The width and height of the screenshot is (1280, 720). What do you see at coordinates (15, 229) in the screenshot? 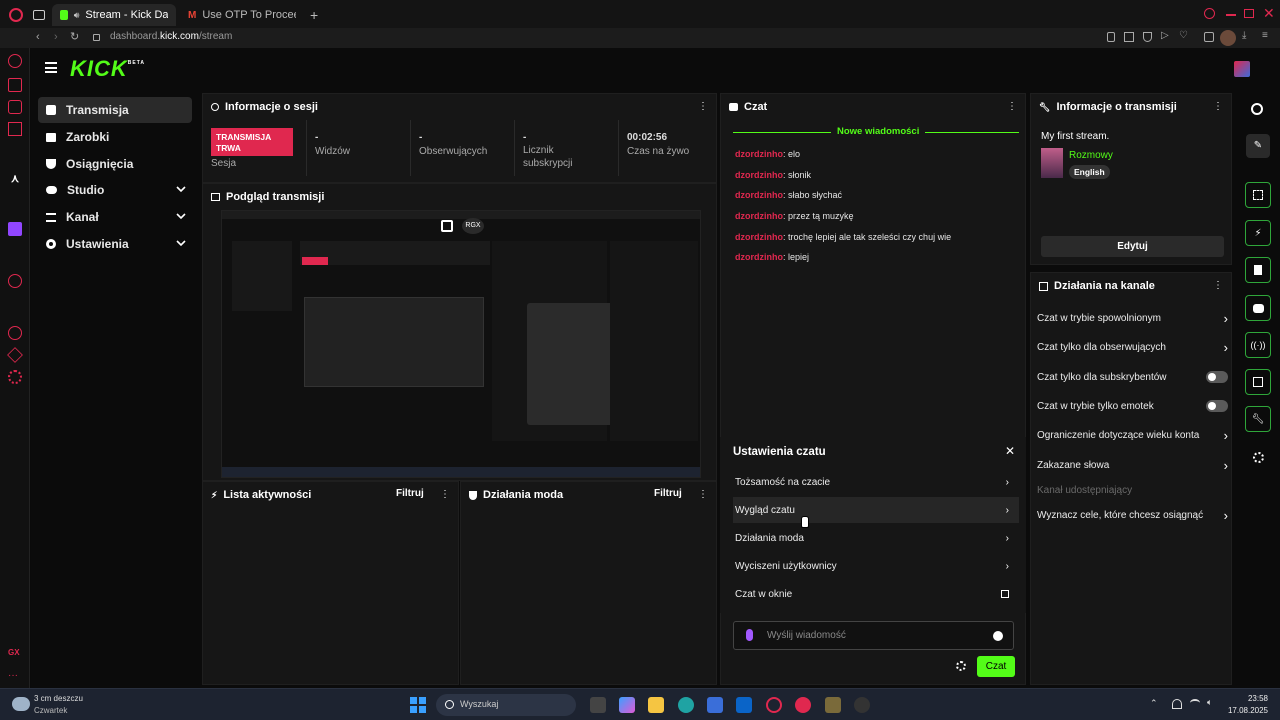
I see `twitch-icon` at bounding box center [15, 229].